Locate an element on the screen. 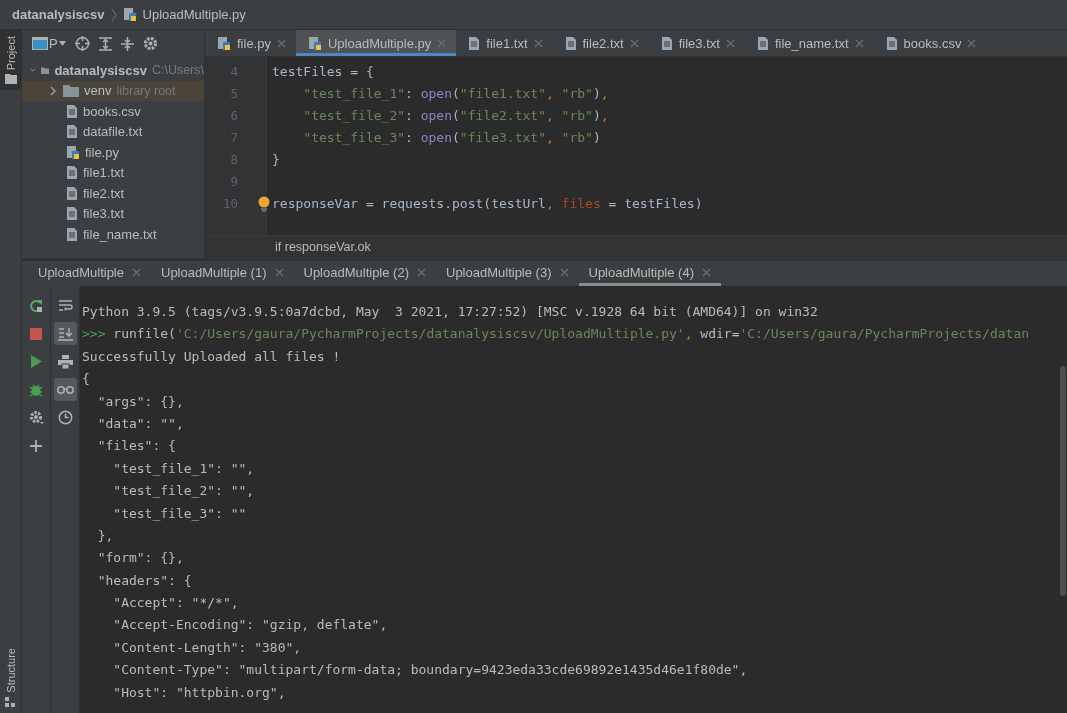 This screenshot has width=1067, height=713. console-line: "Content-Type": "multipart/form-data; boundary=9423eda33cde69892e1435d46e1f80de", is located at coordinates (430, 670).